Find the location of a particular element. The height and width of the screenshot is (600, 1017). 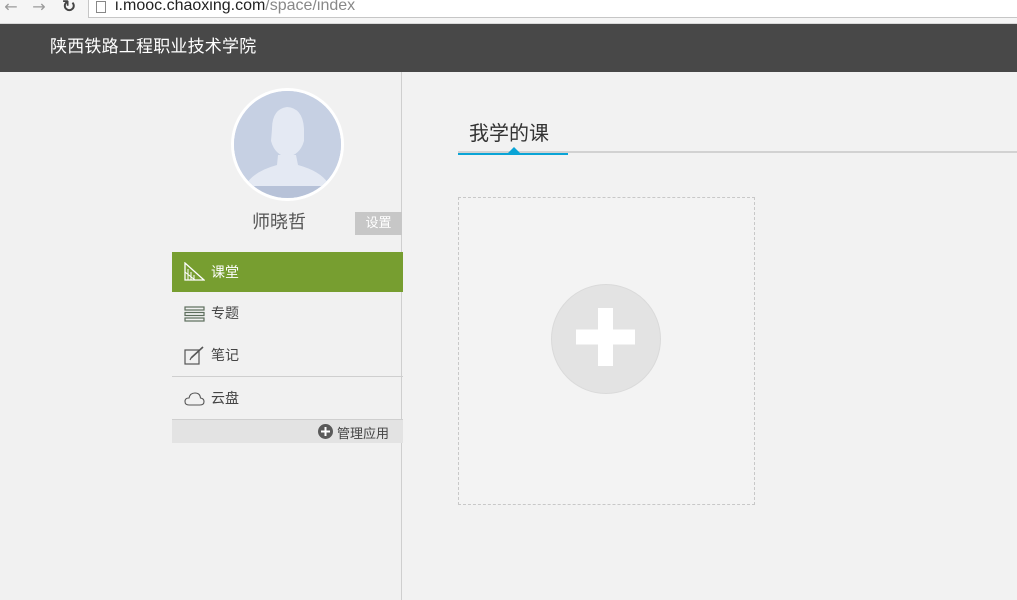

course-tabs: 我学的课 is located at coordinates (737, 135).